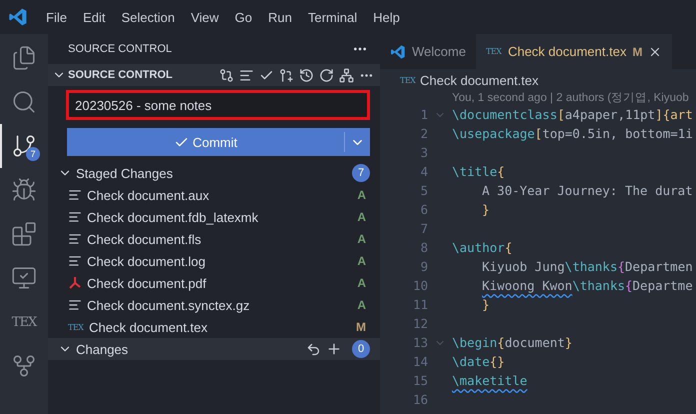 Image resolution: width=696 pixels, height=414 pixels. Describe the element at coordinates (574, 51) in the screenshot. I see `editor-tab: TEX Check document.tex M` at that location.